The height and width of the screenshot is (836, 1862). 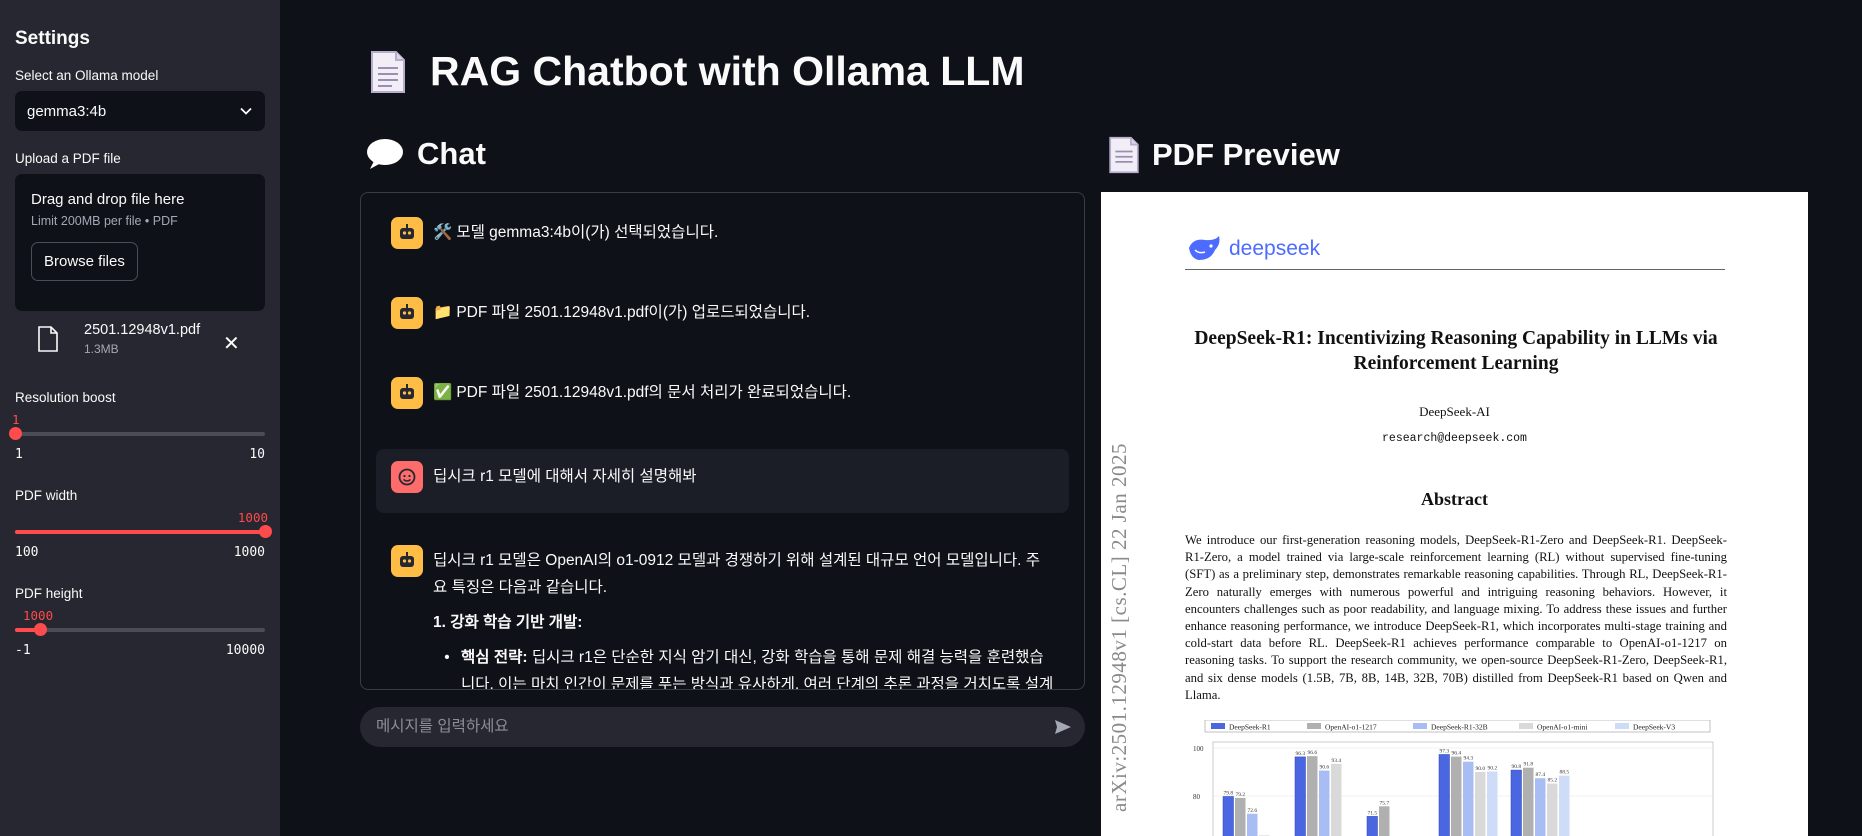 I want to click on answer-list-heading: 1. 강화 학습 기반 개발:, so click(x=508, y=622).